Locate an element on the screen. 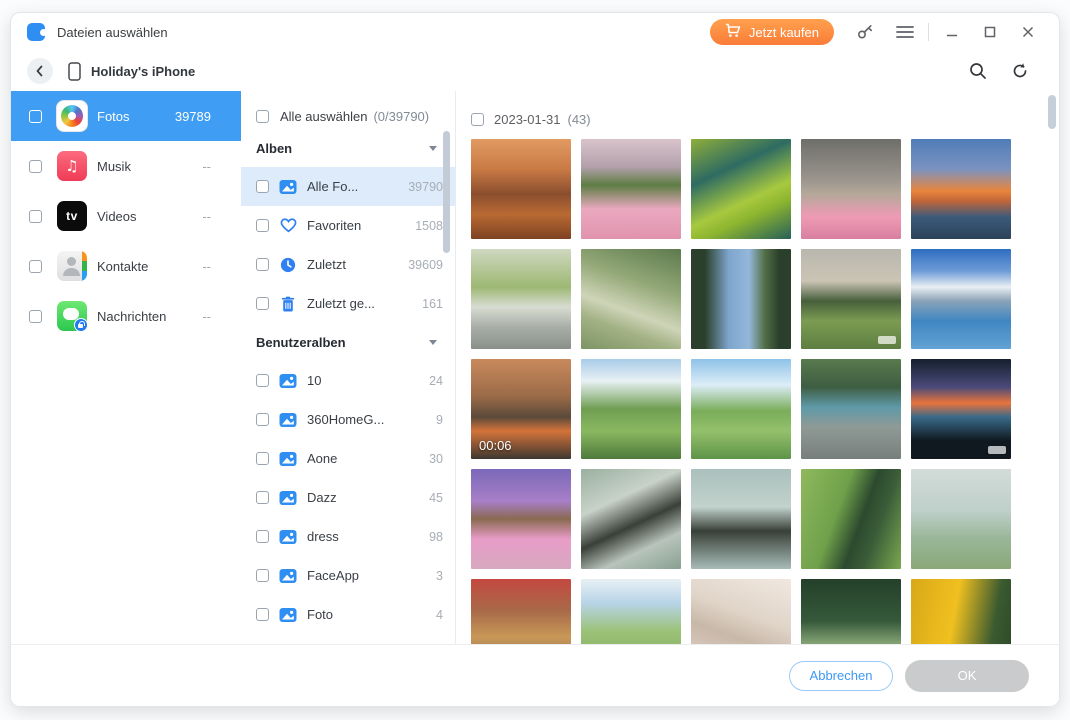 The width and height of the screenshot is (1070, 720). album-section-header: Benutzeralben is located at coordinates (348, 342).